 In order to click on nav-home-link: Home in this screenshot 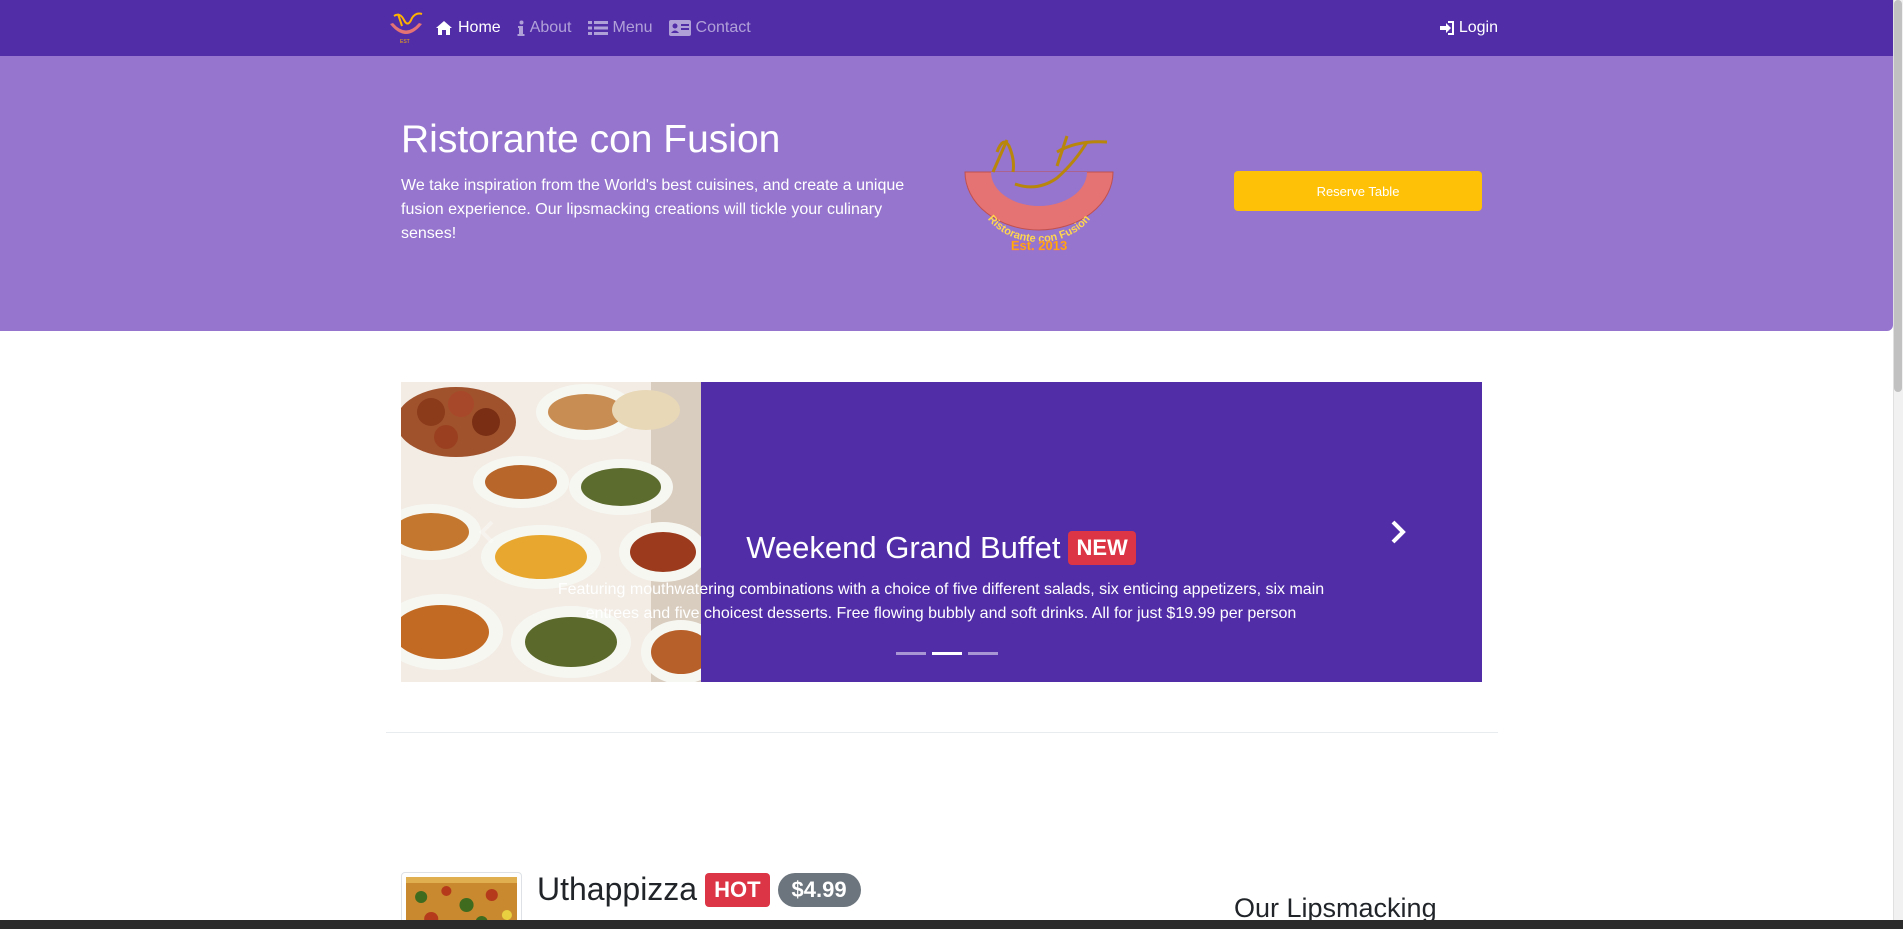, I will do `click(468, 28)`.